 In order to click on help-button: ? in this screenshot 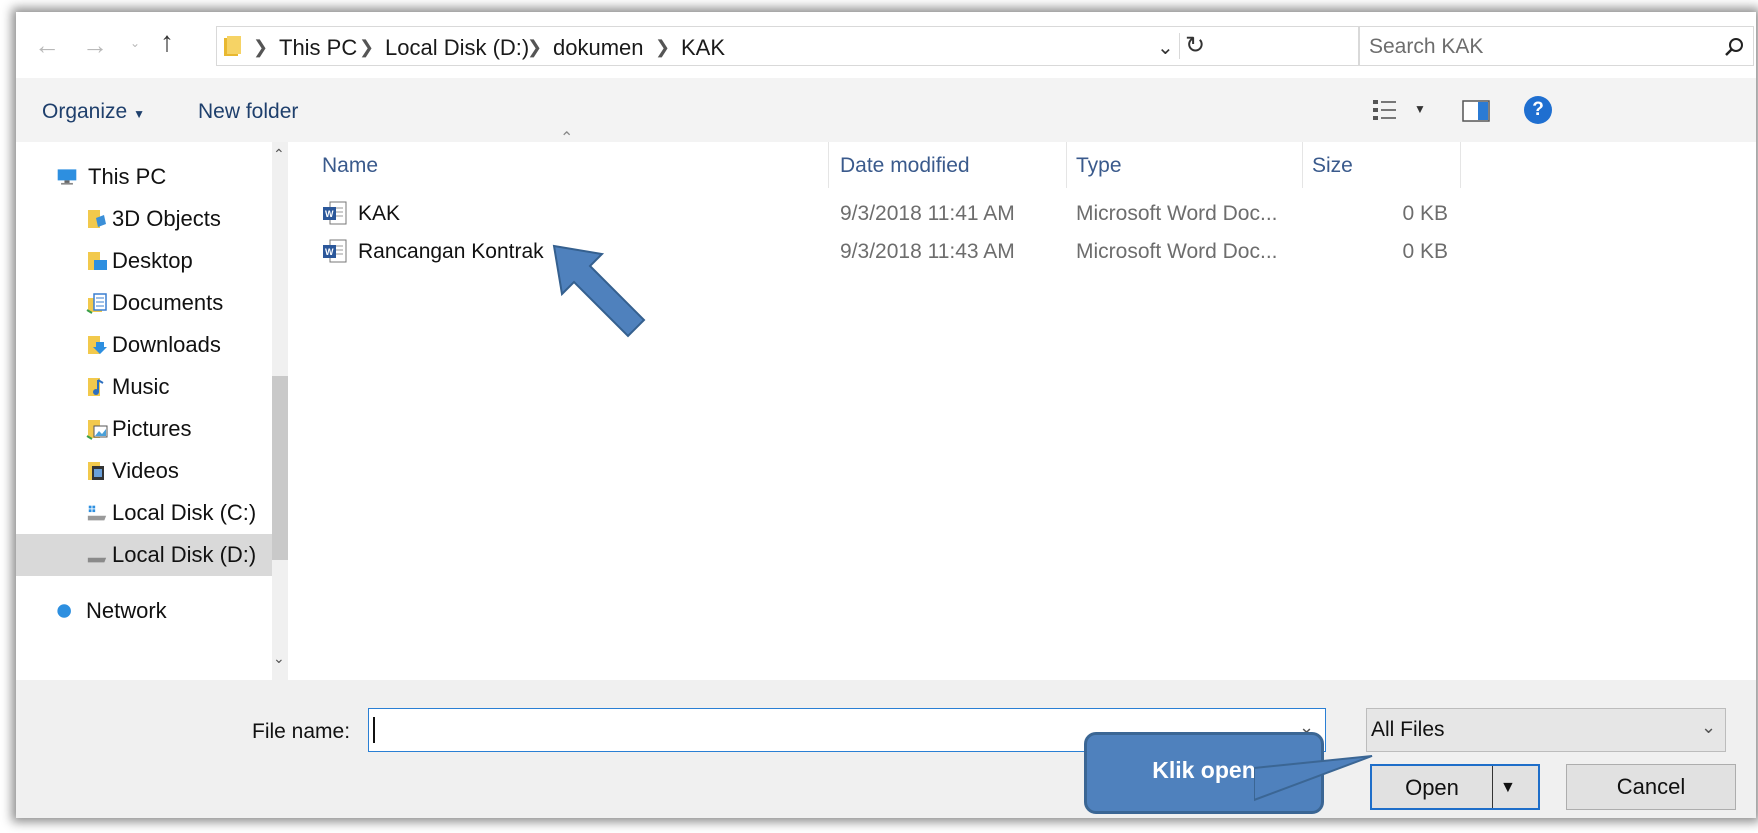, I will do `click(1538, 110)`.